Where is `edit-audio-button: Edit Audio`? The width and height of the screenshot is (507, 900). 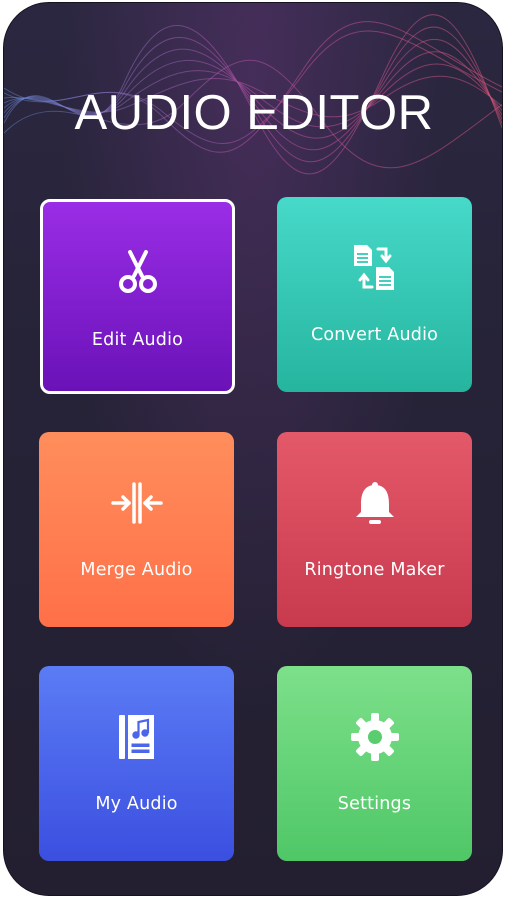
edit-audio-button: Edit Audio is located at coordinates (137, 296).